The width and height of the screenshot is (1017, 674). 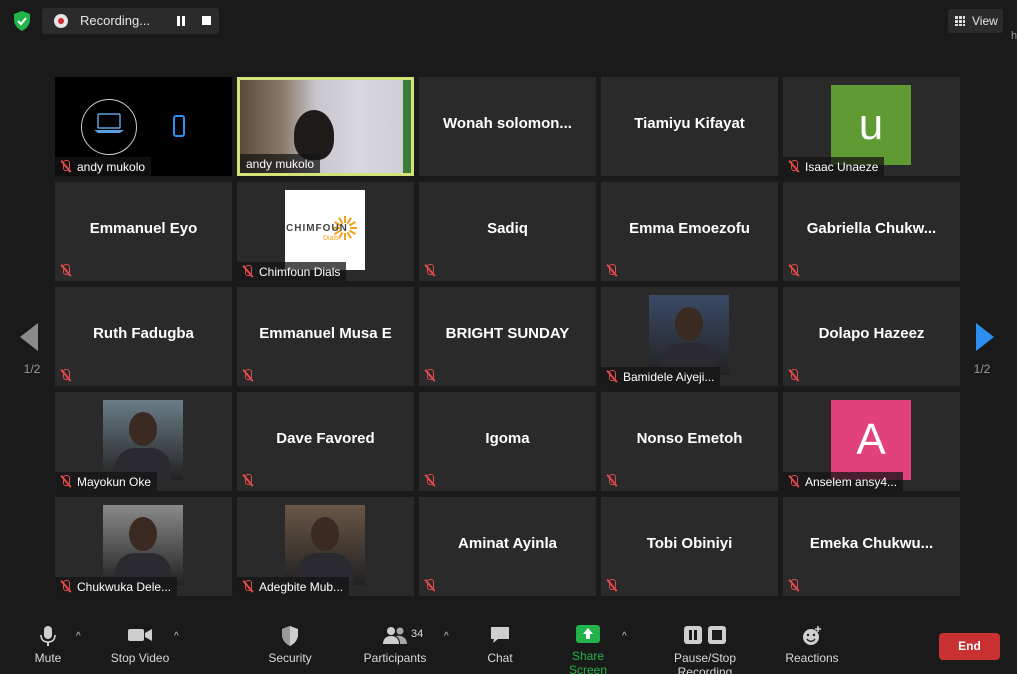 I want to click on participant-name: Emmanuel Musa E, so click(x=325, y=333).